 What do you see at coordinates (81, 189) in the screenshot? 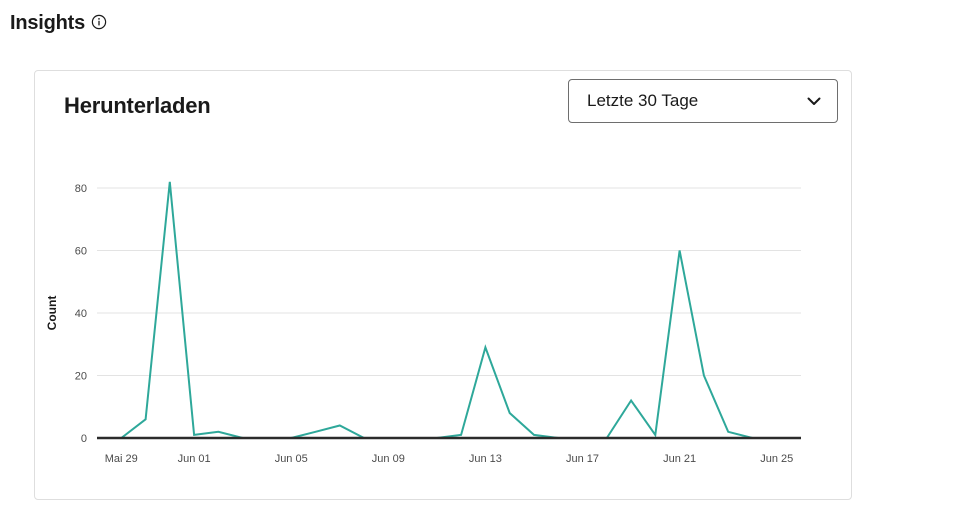
I see `y-tick-label: 80` at bounding box center [81, 189].